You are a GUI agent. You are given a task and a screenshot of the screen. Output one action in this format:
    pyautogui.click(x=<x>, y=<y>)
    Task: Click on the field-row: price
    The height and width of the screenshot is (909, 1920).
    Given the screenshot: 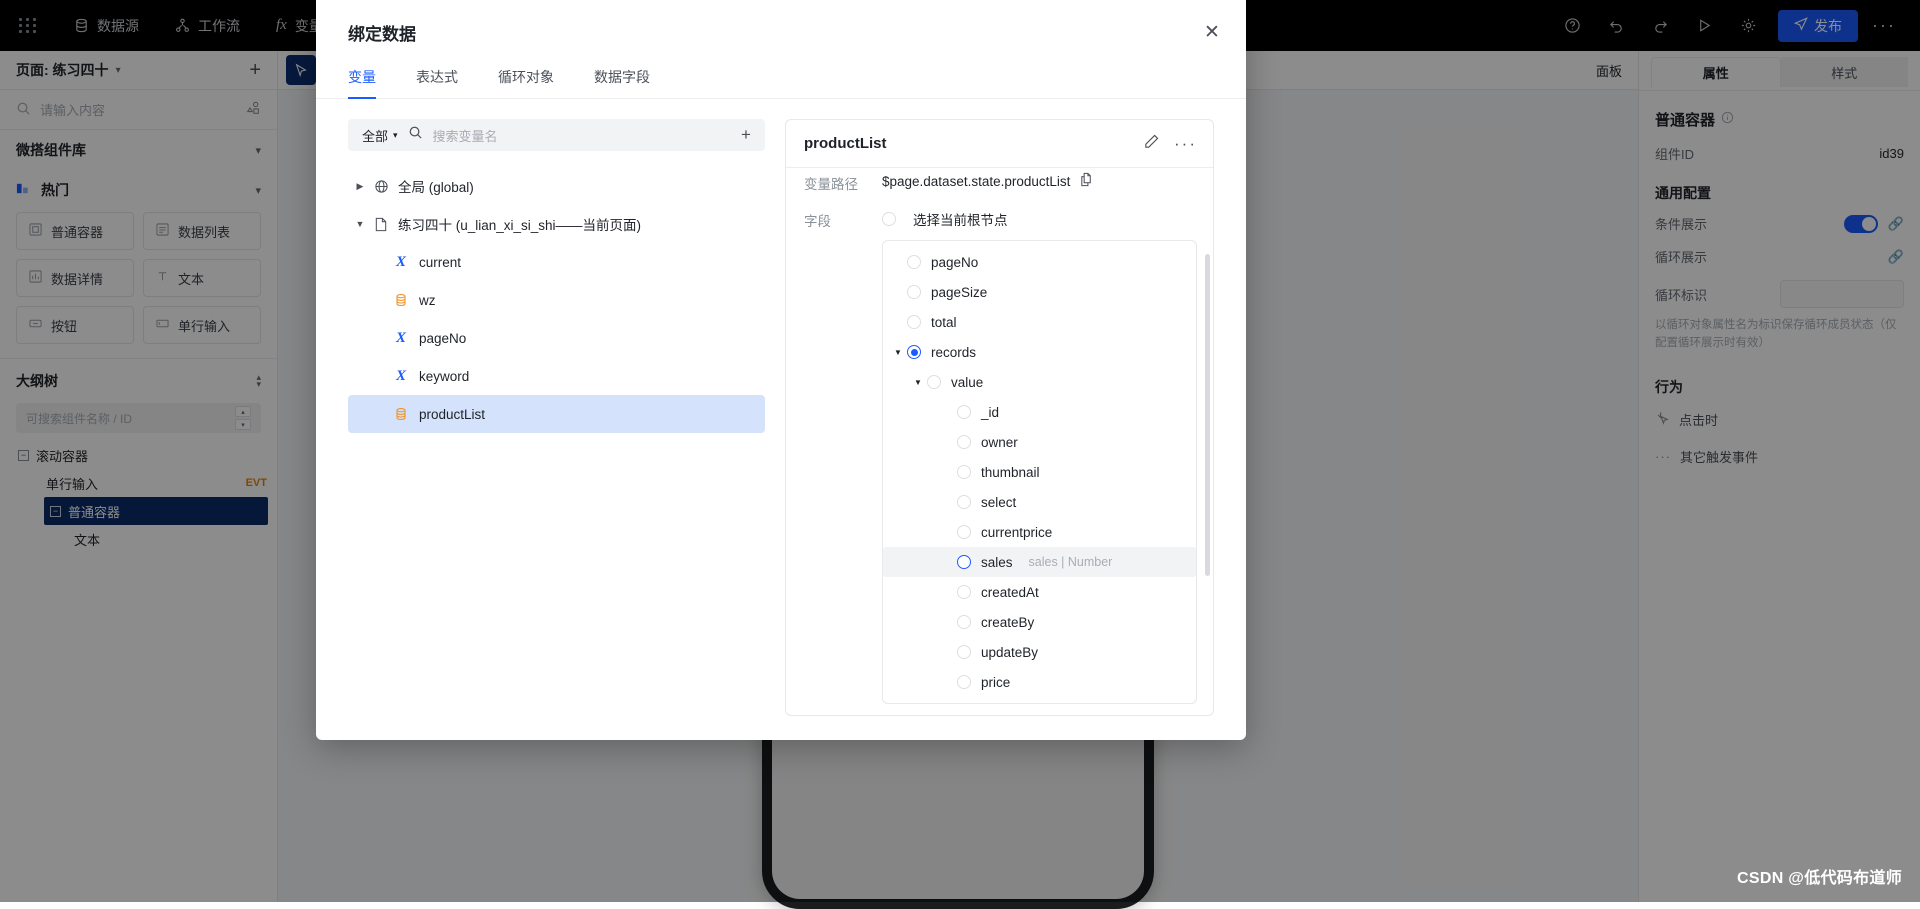 What is the action you would take?
    pyautogui.click(x=1039, y=682)
    